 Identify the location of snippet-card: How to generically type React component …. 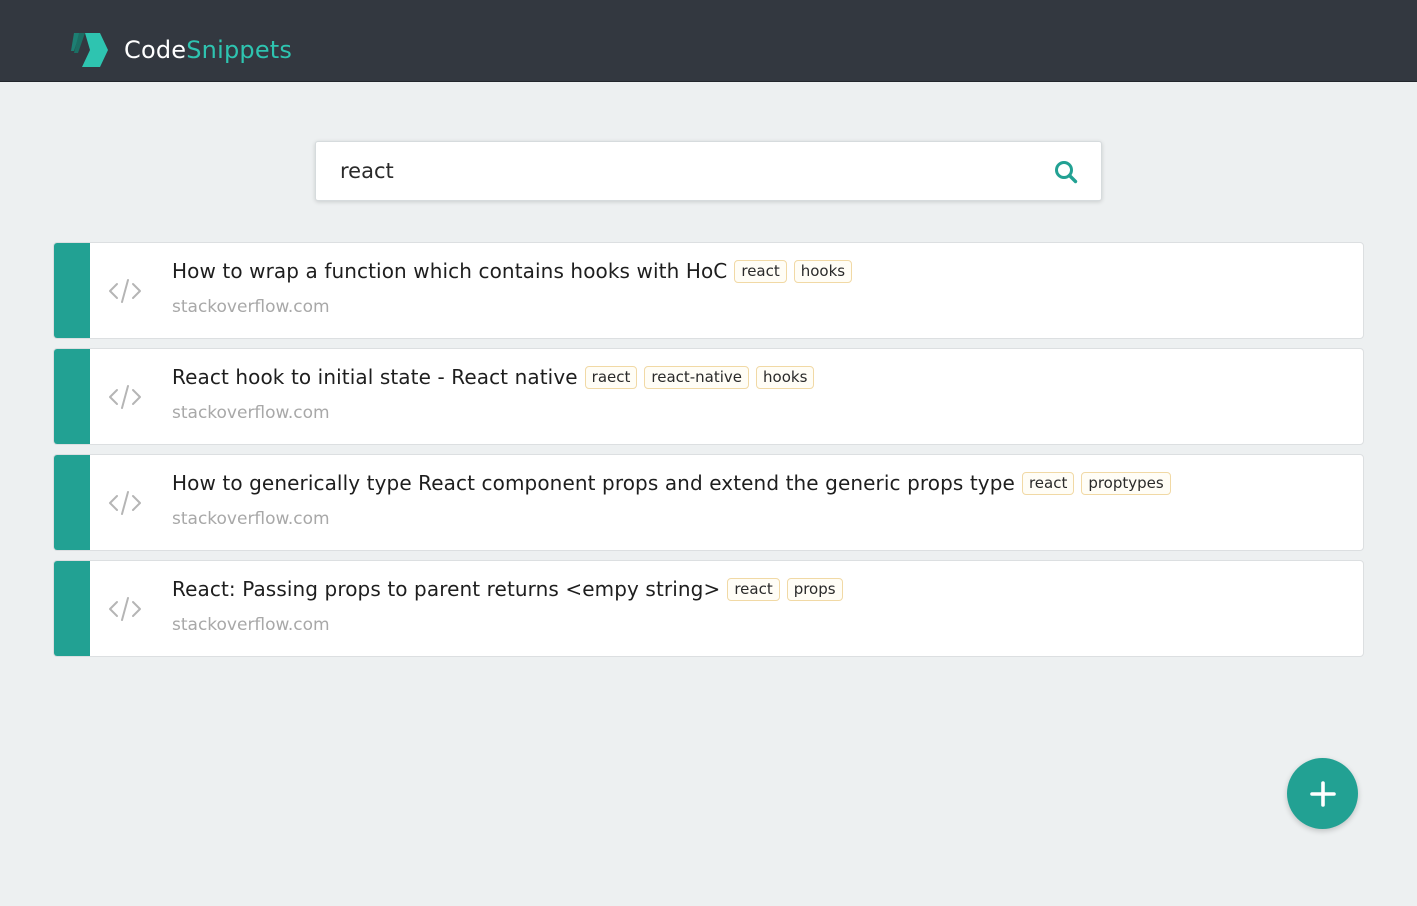
(708, 502).